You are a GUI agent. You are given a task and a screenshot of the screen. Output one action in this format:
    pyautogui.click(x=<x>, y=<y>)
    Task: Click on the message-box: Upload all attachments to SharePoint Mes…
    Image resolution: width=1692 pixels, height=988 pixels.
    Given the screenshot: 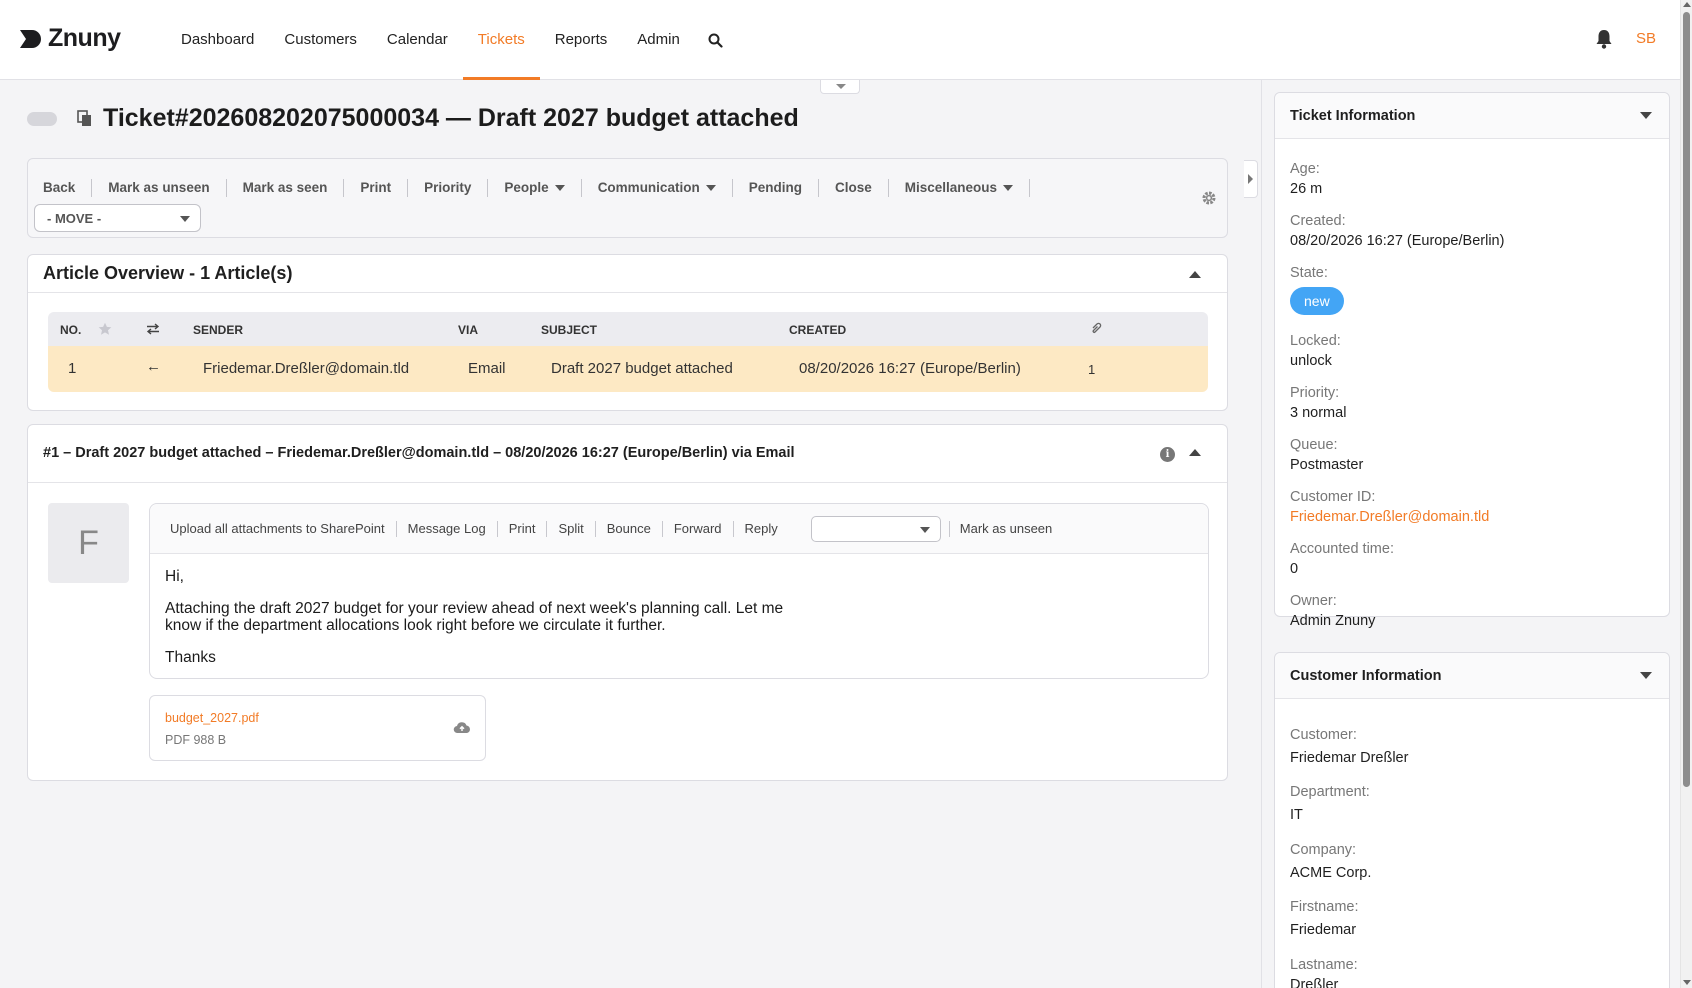 What is the action you would take?
    pyautogui.click(x=679, y=591)
    